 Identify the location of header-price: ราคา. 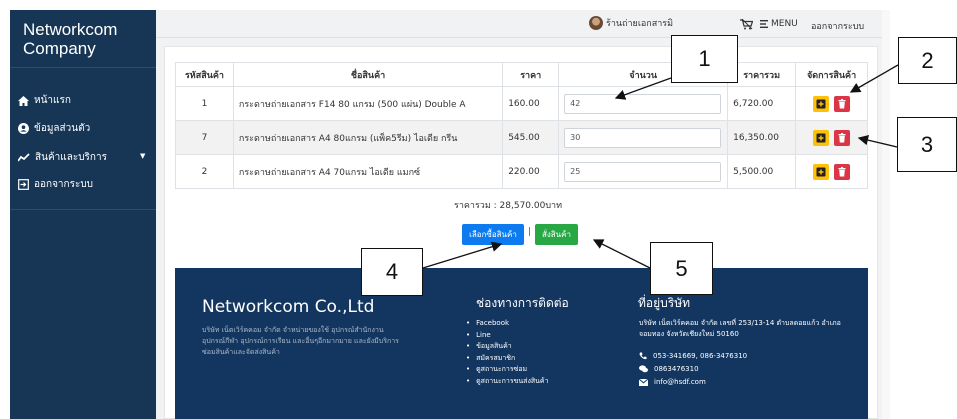
(530, 74).